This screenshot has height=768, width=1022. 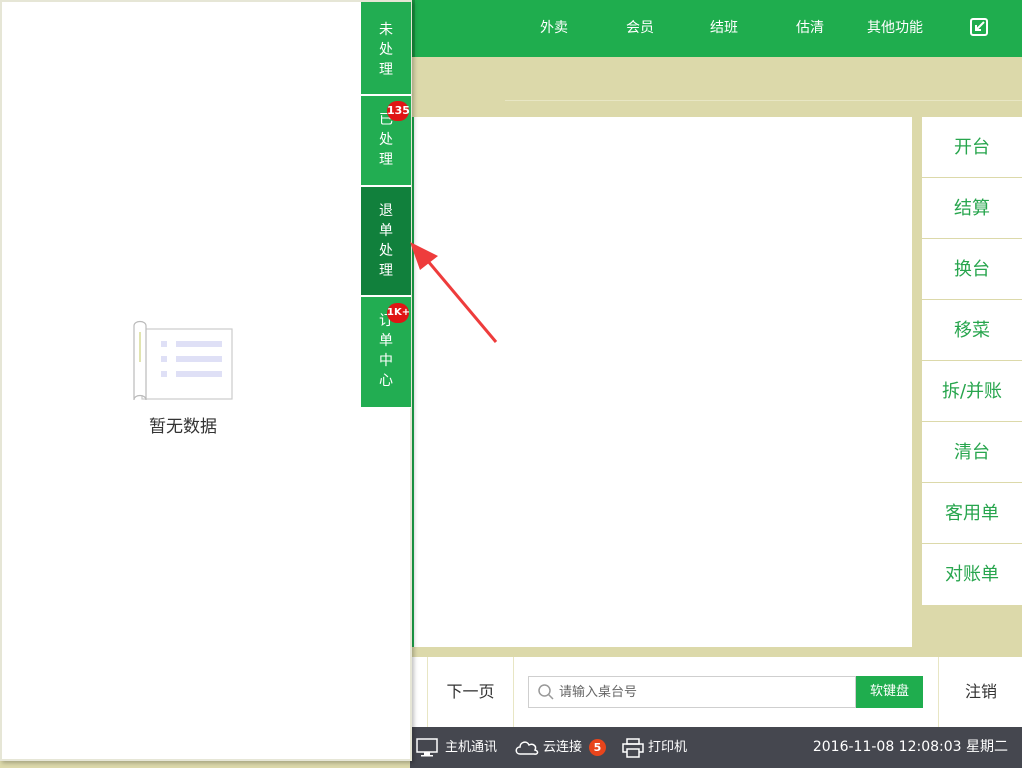 I want to click on tab-processed: 已处理 135, so click(x=386, y=140).